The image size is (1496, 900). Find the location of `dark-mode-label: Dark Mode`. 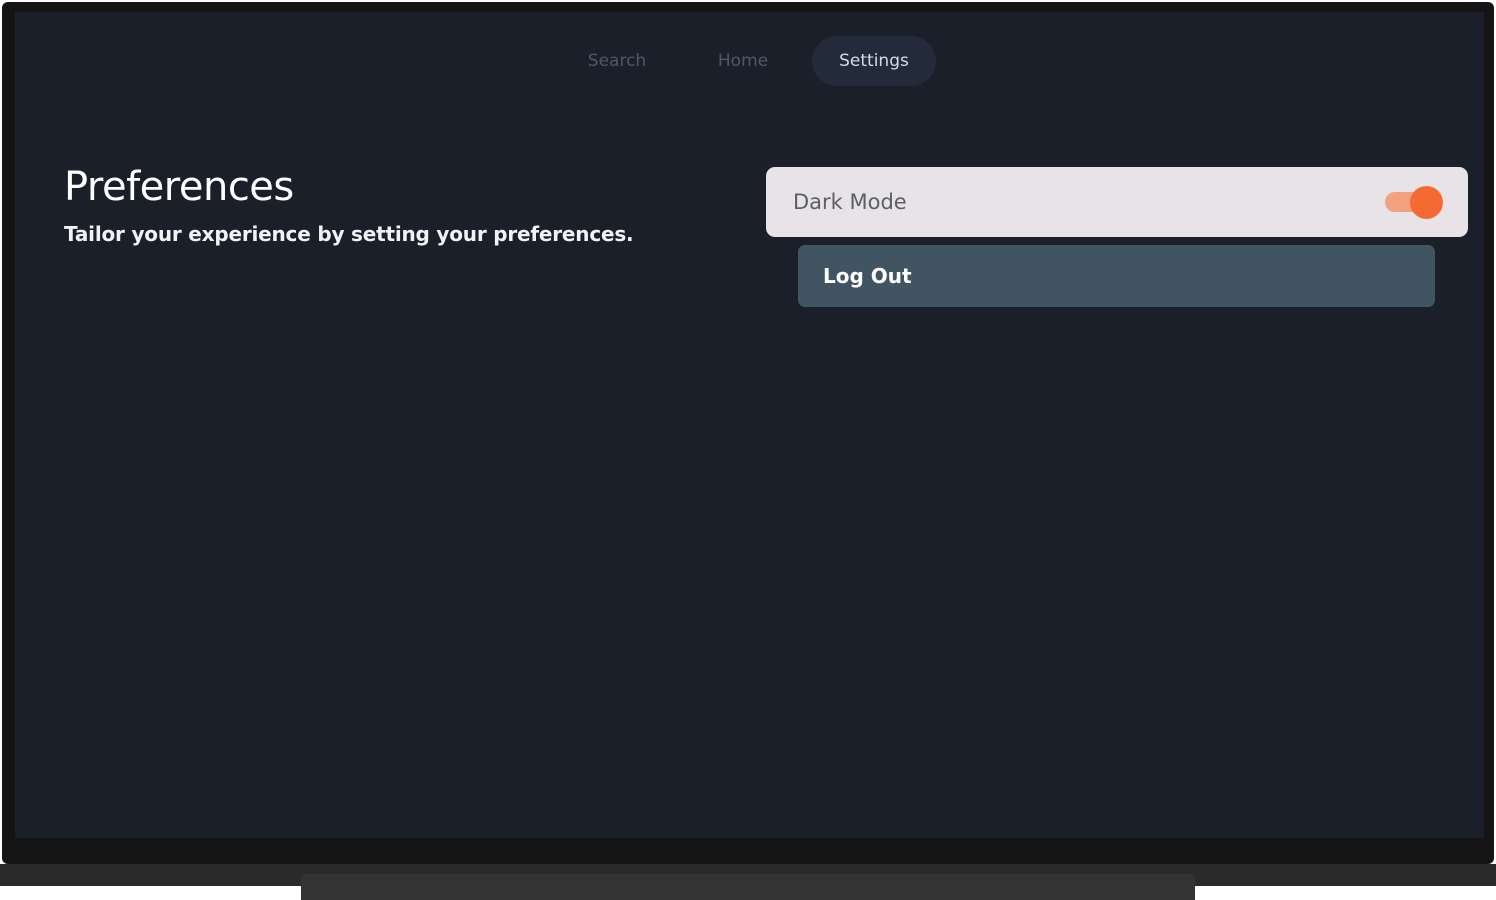

dark-mode-label: Dark Mode is located at coordinates (850, 202).